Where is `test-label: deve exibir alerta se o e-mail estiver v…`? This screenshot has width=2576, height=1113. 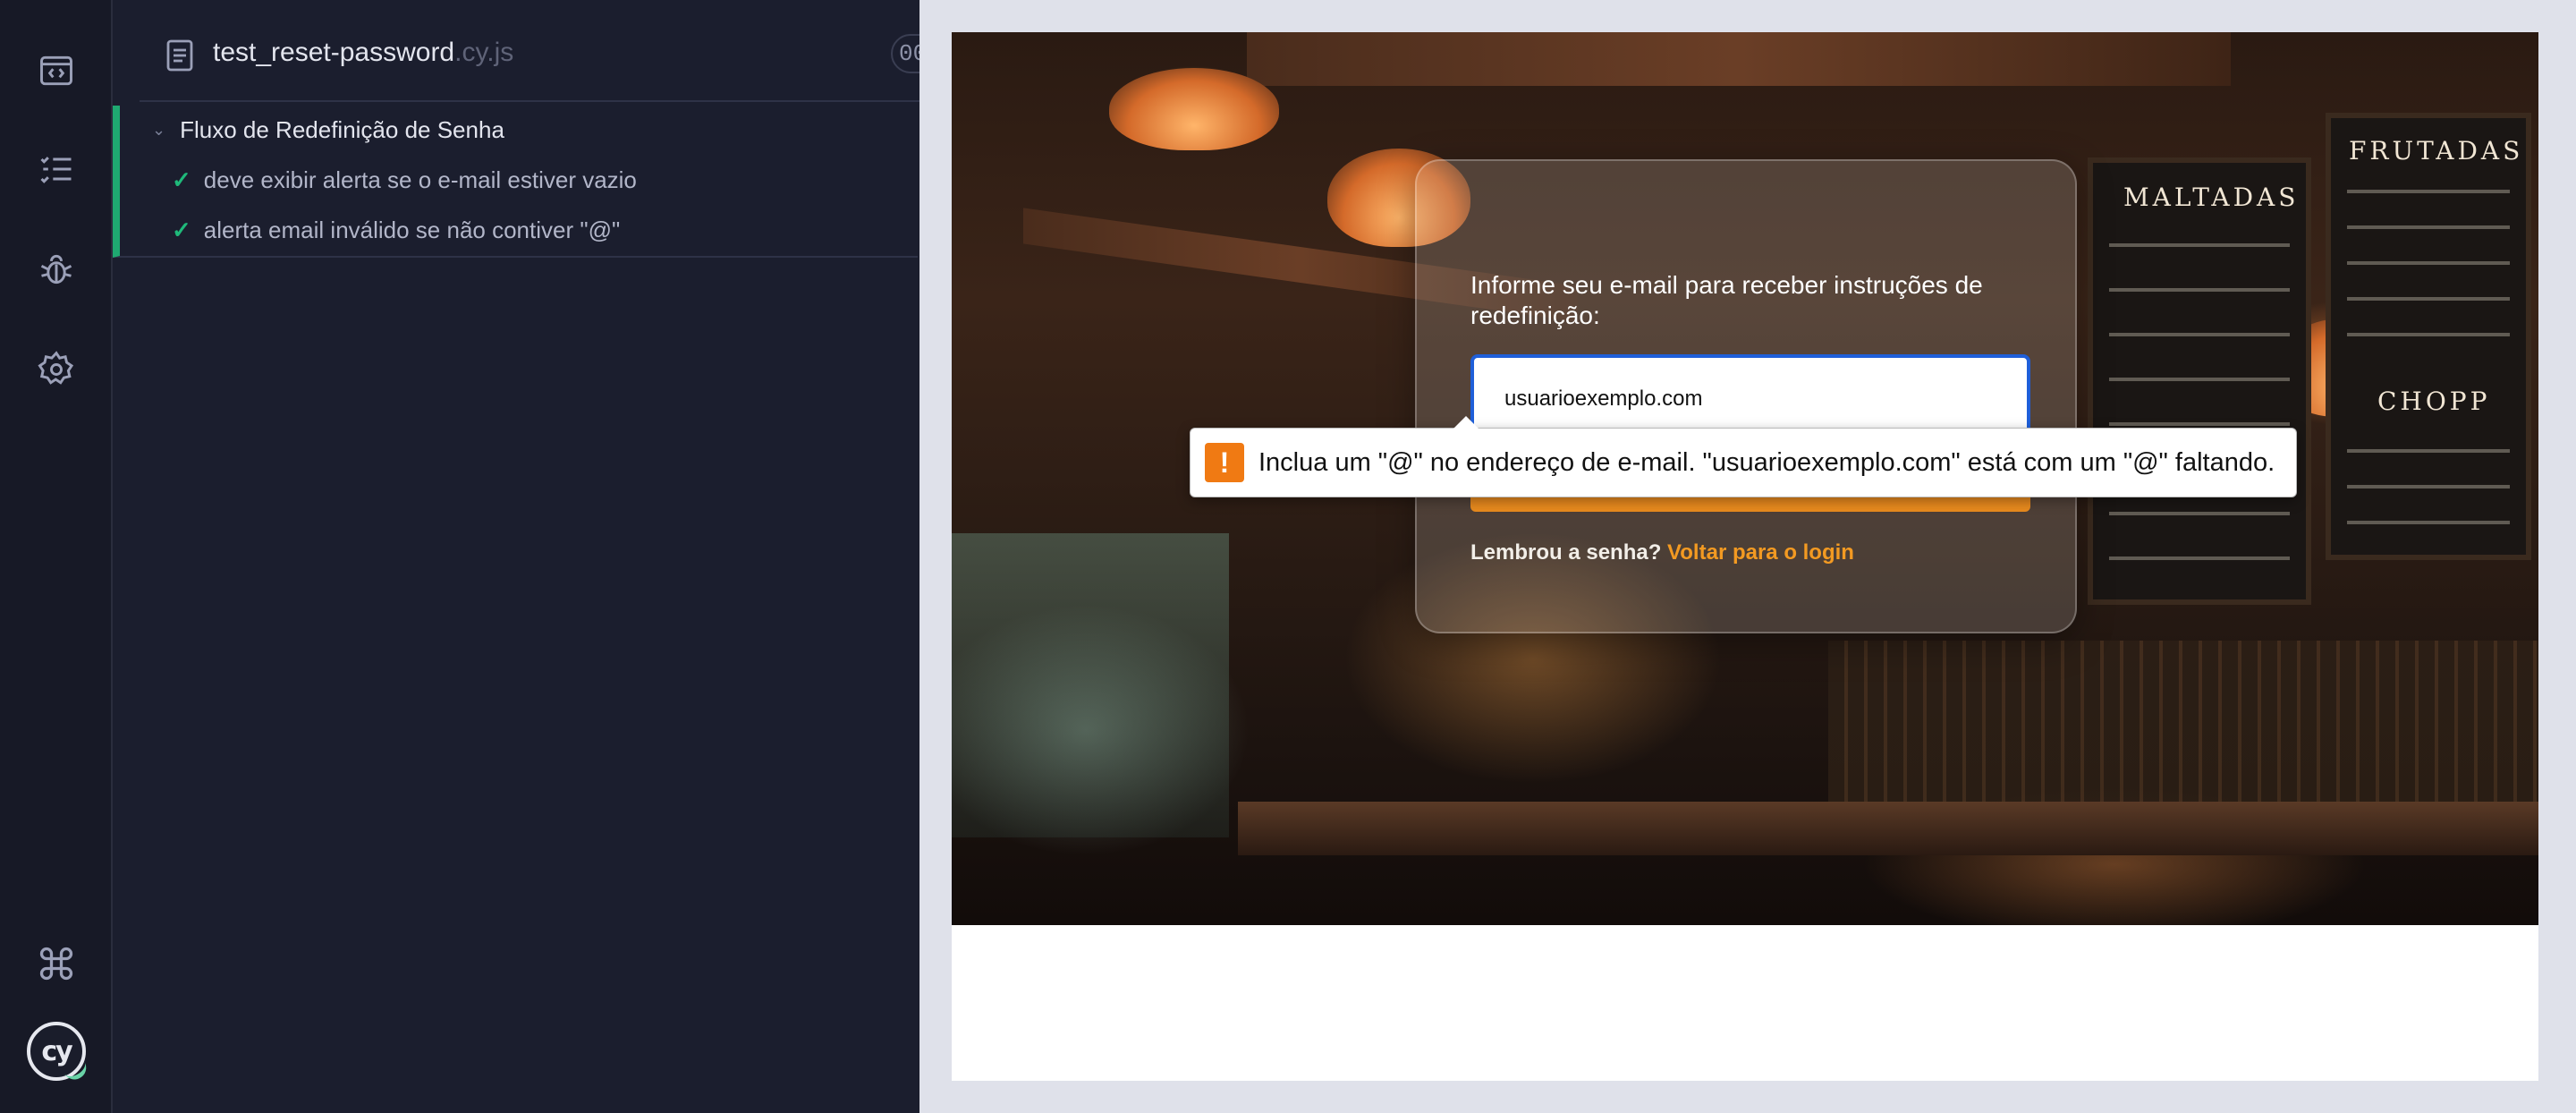 test-label: deve exibir alerta se o e-mail estiver v… is located at coordinates (420, 179).